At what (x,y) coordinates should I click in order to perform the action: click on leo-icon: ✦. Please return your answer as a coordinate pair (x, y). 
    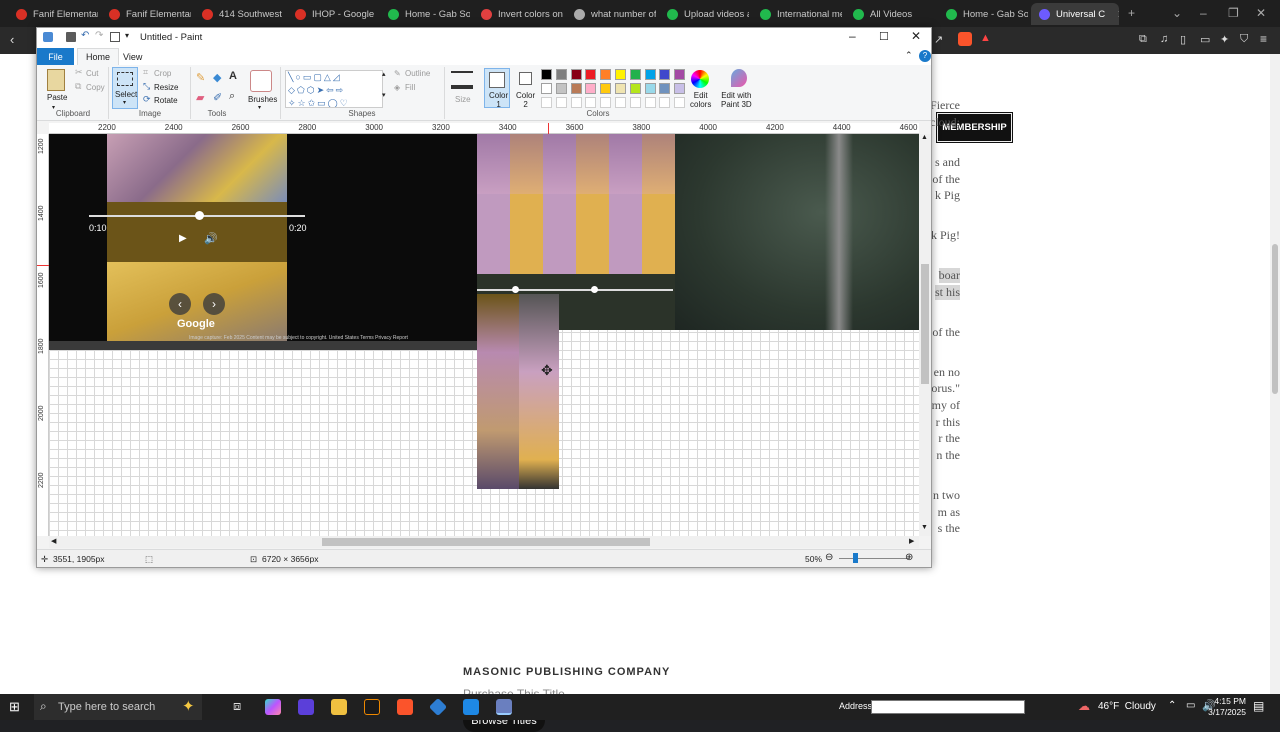
    Looking at the image, I should click on (1224, 39).